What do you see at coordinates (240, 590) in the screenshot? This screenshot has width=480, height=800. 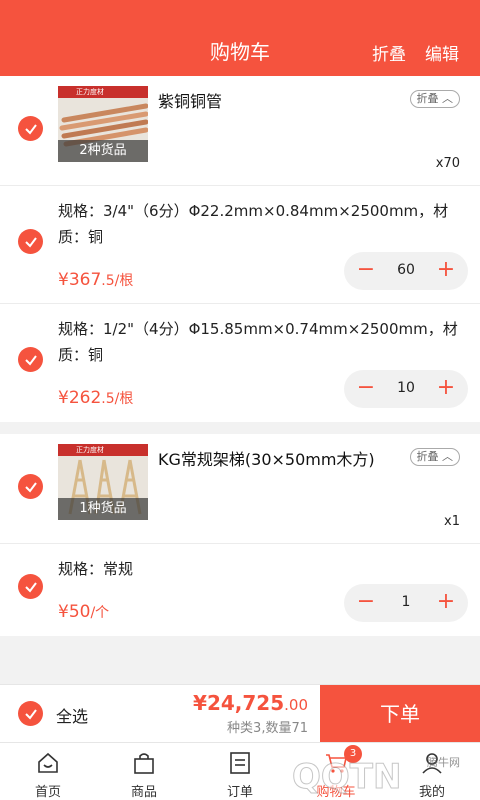 I see `spec-row: 规格：常规 ¥50/个 − 1 +` at bounding box center [240, 590].